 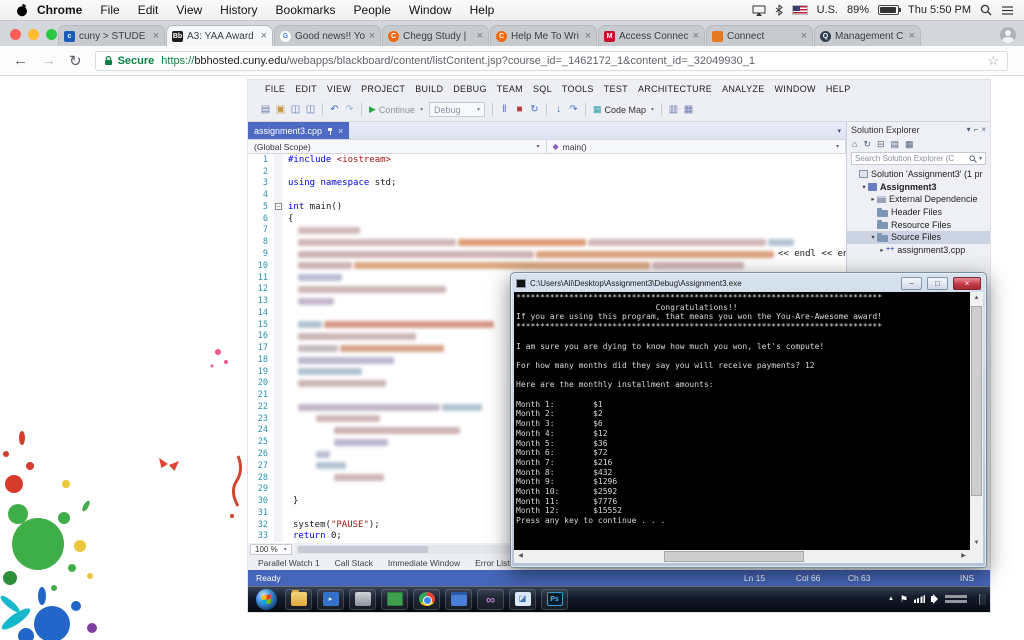 I want to click on vs-menu-team: TEAM, so click(x=510, y=89).